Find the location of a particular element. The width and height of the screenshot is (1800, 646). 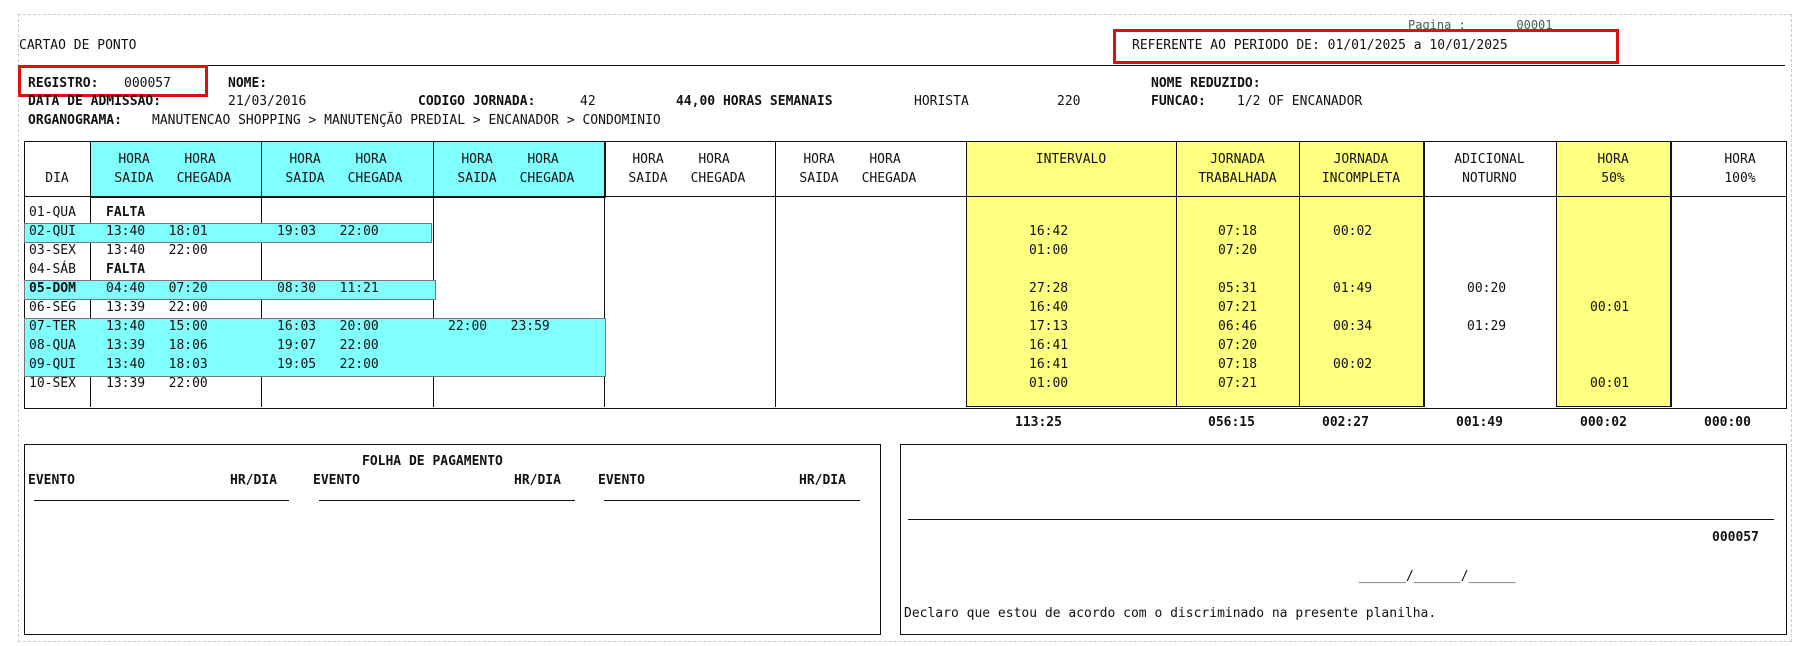

col-jornada-trabalhada: TRABALHADA is located at coordinates (1237, 178).